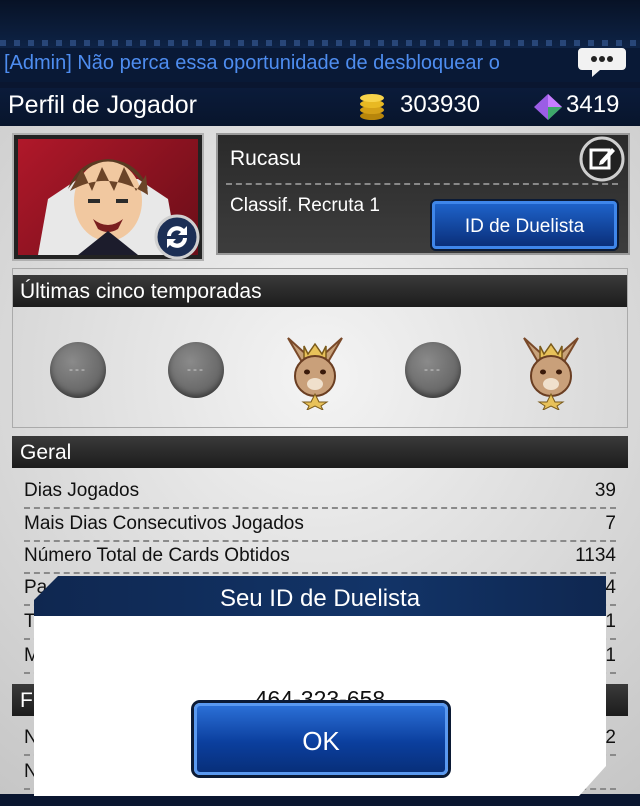 The image size is (640, 806). I want to click on gem-icon, so click(548, 107).